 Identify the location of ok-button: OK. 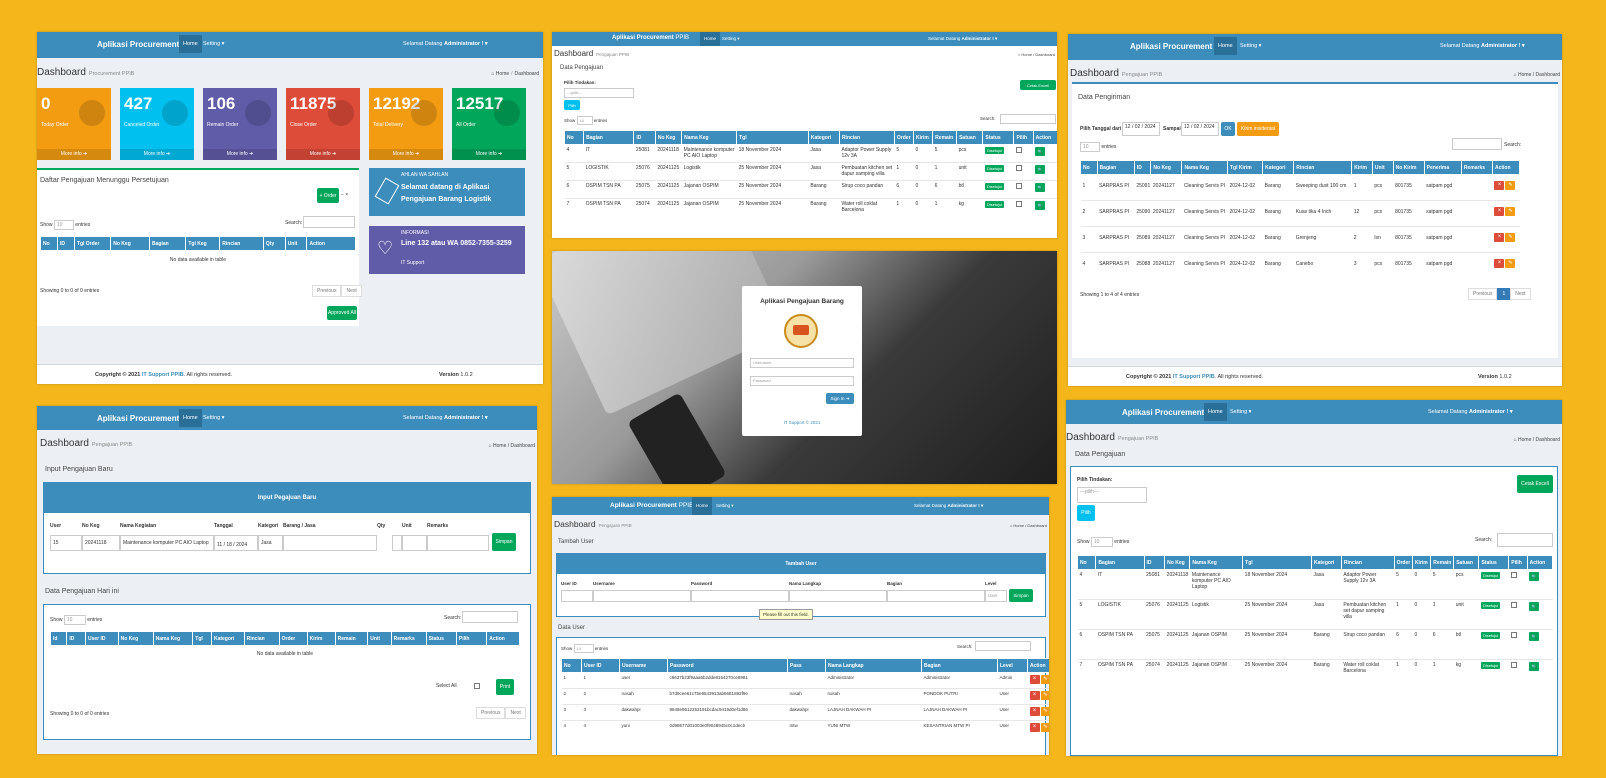
(1228, 129).